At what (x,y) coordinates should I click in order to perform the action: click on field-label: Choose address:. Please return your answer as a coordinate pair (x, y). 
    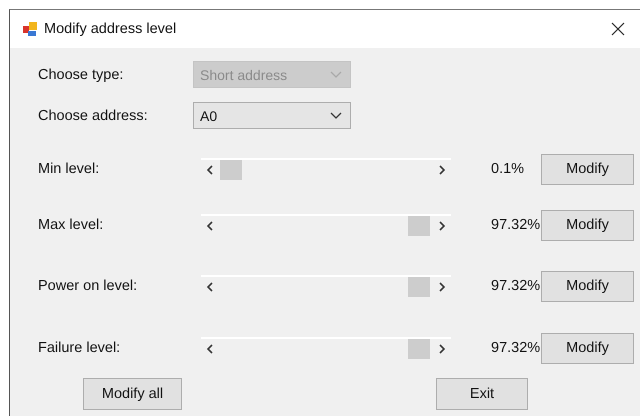
    Looking at the image, I should click on (93, 116).